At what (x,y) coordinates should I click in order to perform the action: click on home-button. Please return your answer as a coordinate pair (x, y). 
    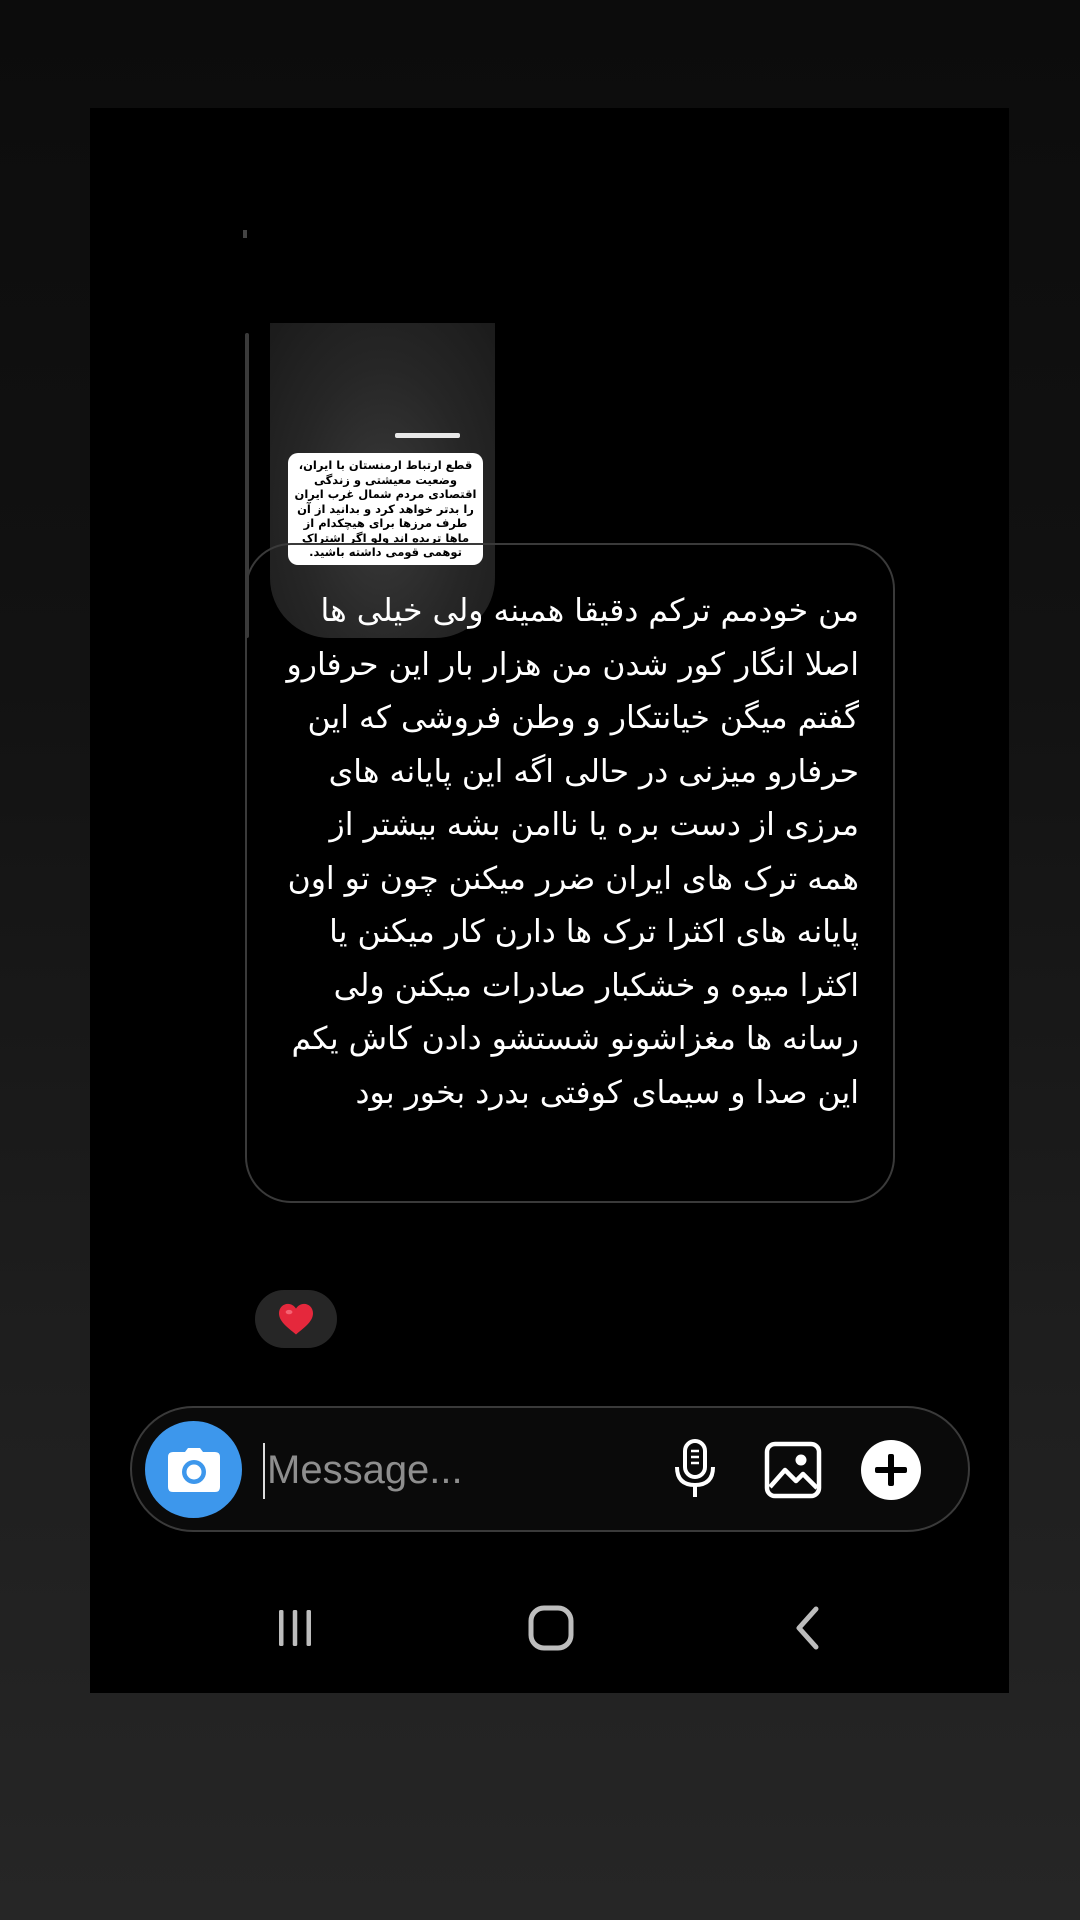
    Looking at the image, I should click on (551, 1628).